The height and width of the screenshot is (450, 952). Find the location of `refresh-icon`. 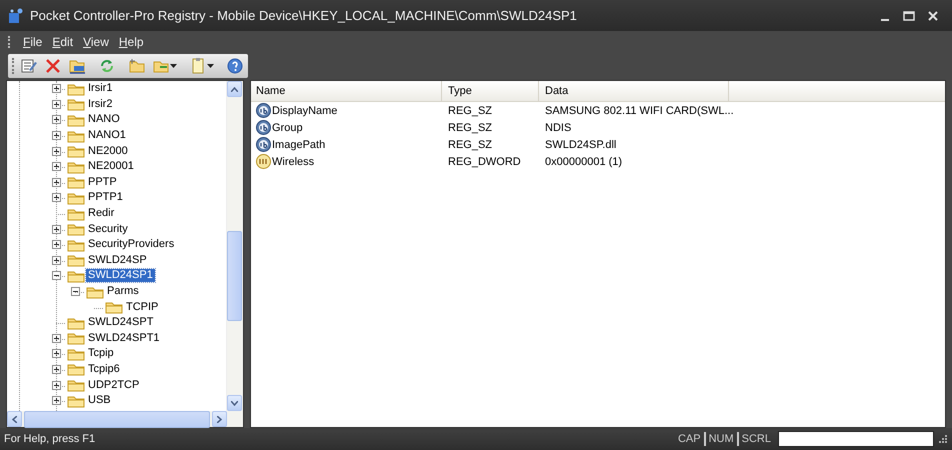

refresh-icon is located at coordinates (107, 66).